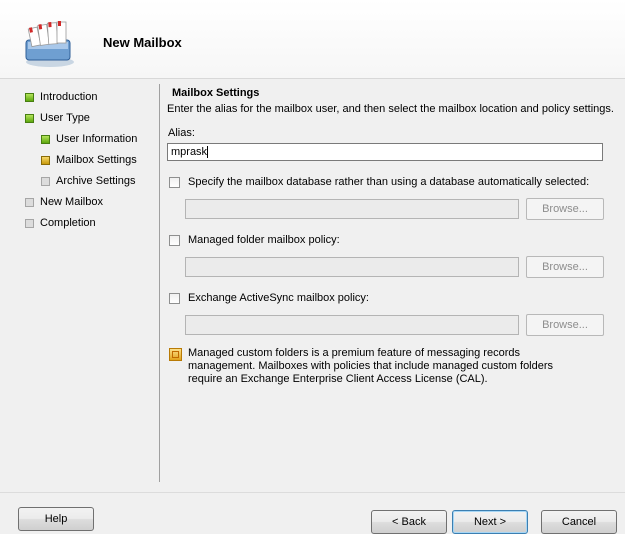 This screenshot has height=534, width=625. Describe the element at coordinates (208, 152) in the screenshot. I see `text-caret` at that location.